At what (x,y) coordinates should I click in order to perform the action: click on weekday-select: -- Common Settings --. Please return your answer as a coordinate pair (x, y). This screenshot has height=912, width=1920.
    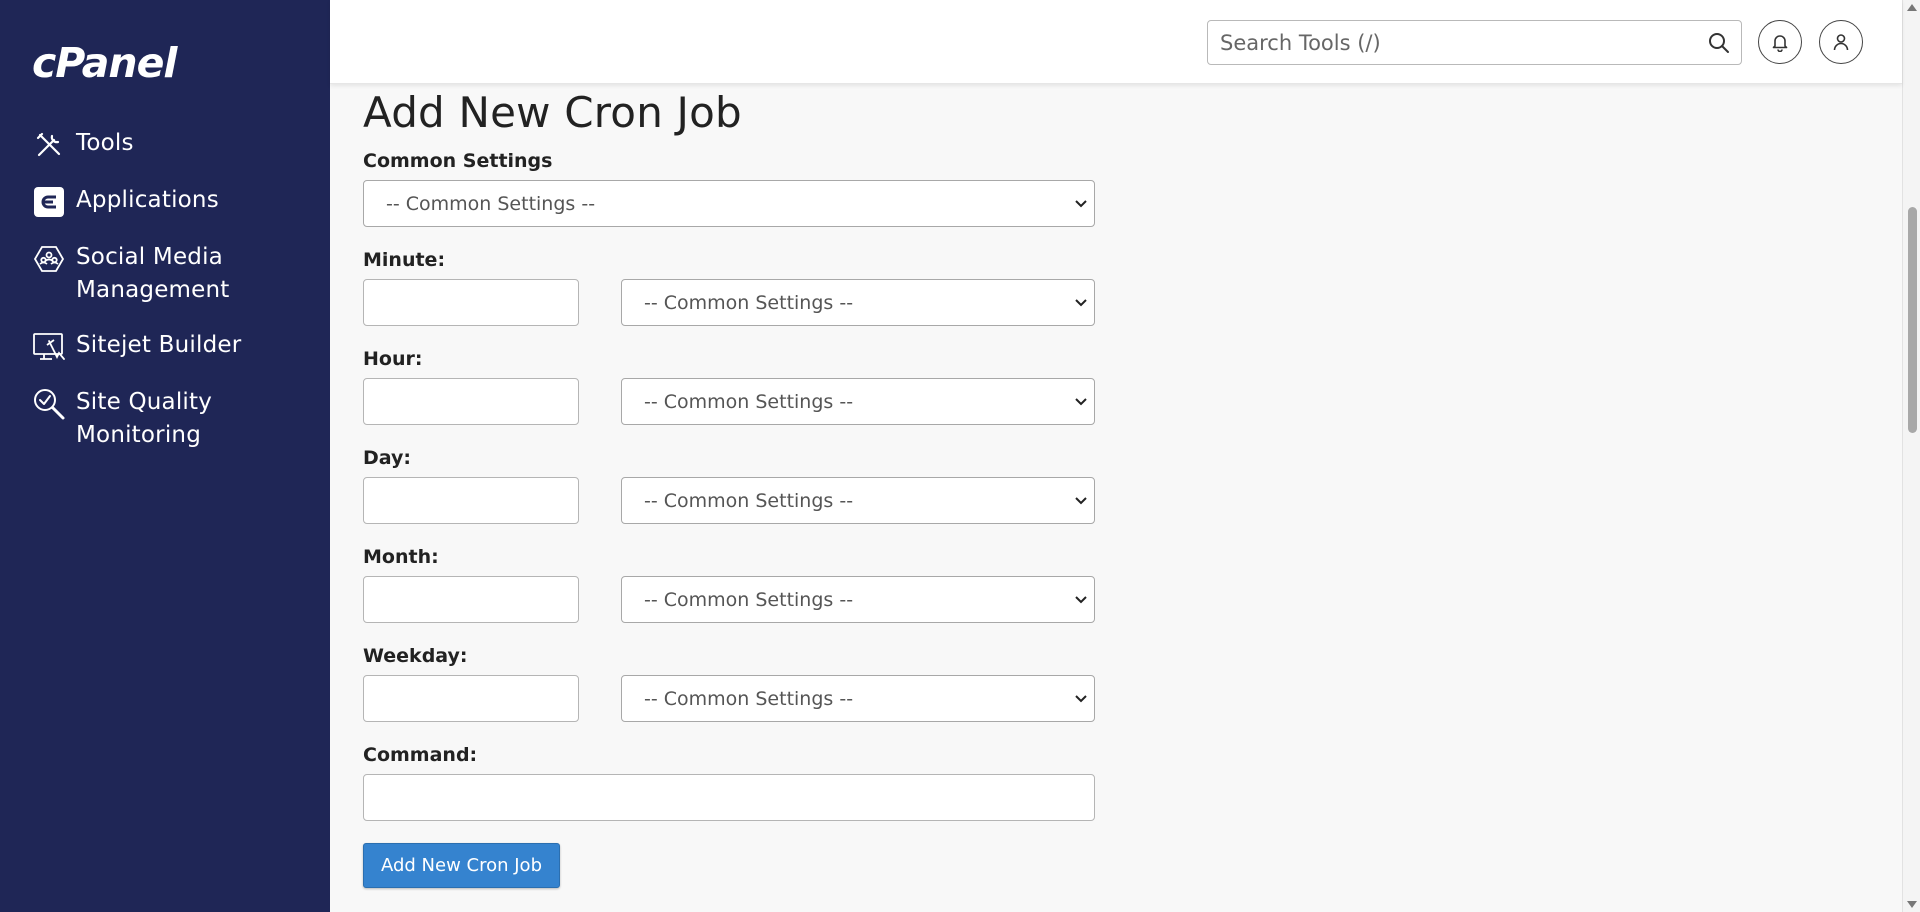
    Looking at the image, I should click on (858, 698).